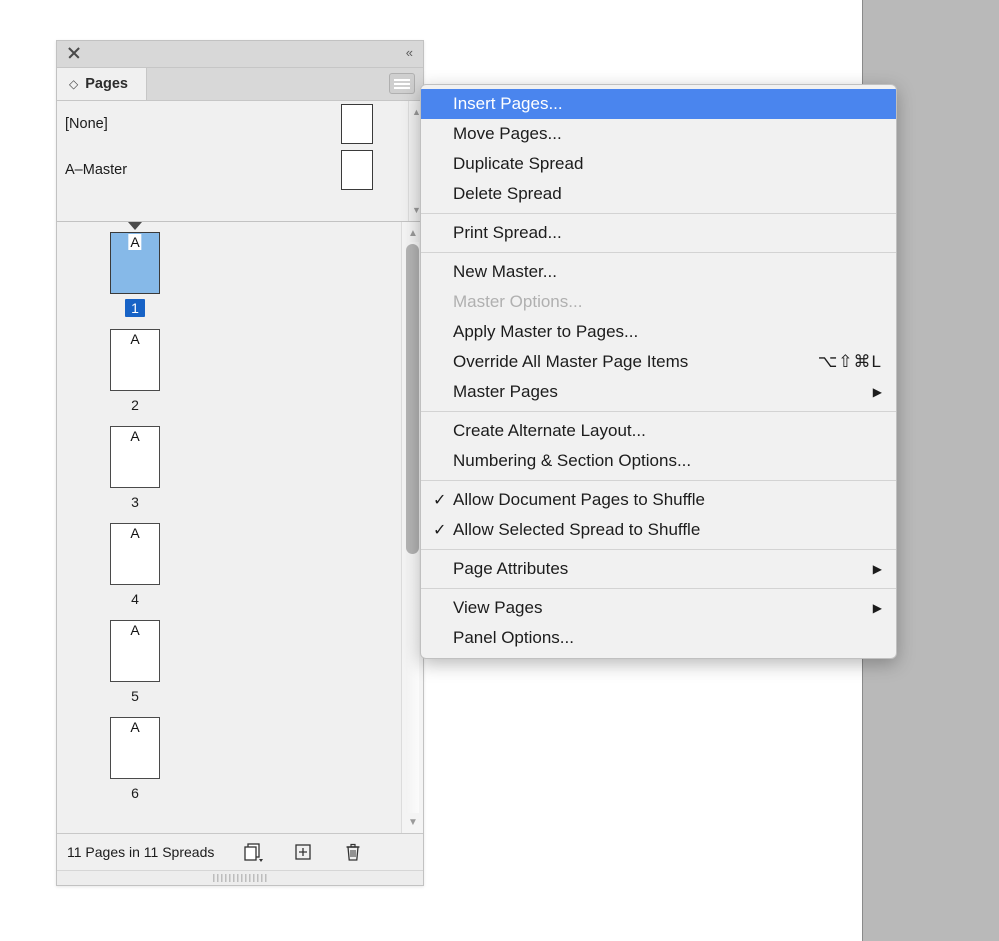 The width and height of the screenshot is (999, 941). Describe the element at coordinates (240, 851) in the screenshot. I see `panel-footer: 11 Pages in 11 Spreads` at that location.